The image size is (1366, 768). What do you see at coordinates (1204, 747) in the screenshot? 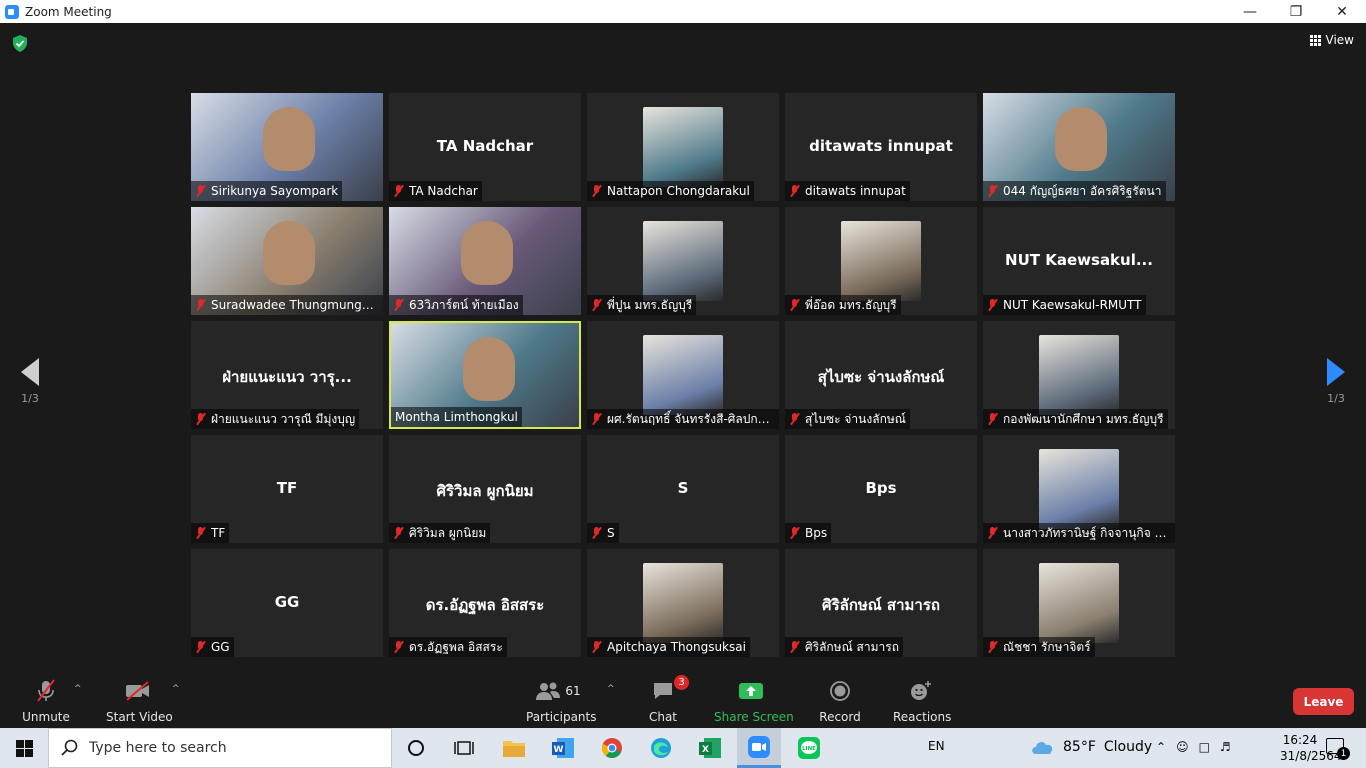
I see `network-icon: □` at bounding box center [1204, 747].